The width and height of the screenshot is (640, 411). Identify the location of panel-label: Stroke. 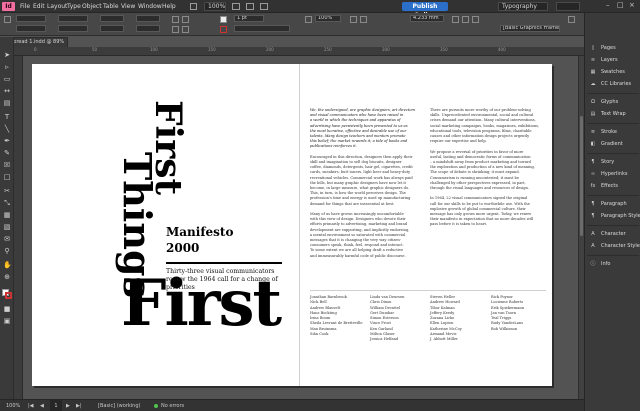
(609, 132).